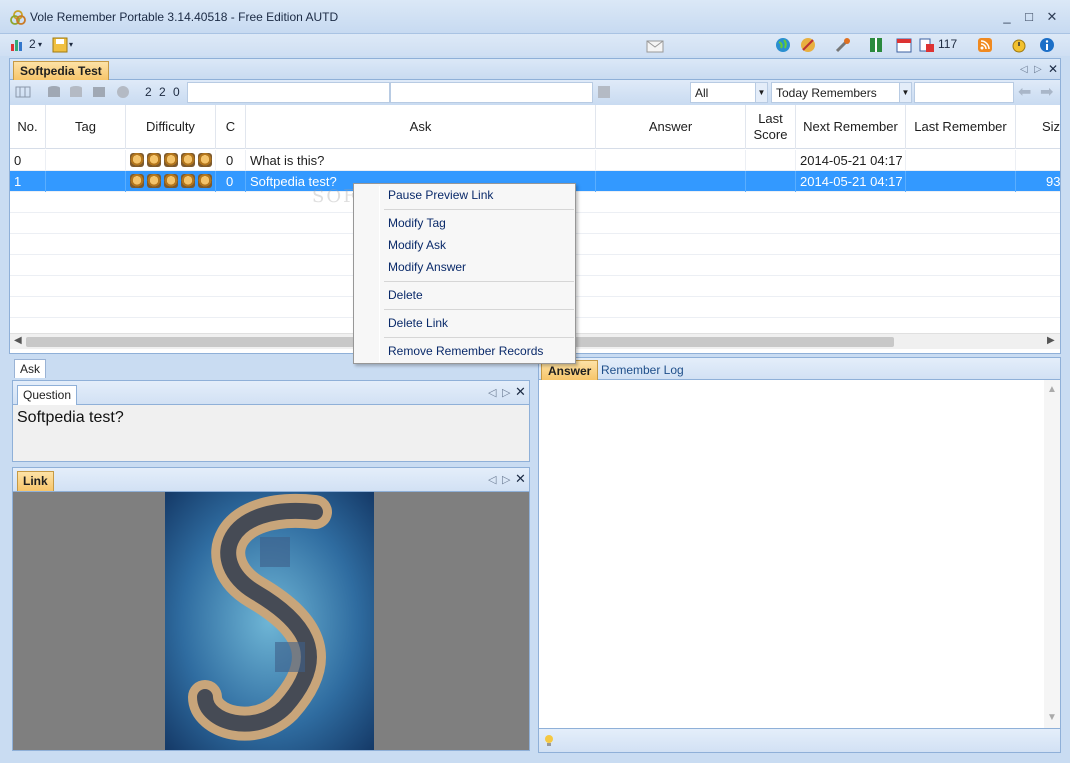  I want to click on column-header-last-remember: Last Remember, so click(961, 127).